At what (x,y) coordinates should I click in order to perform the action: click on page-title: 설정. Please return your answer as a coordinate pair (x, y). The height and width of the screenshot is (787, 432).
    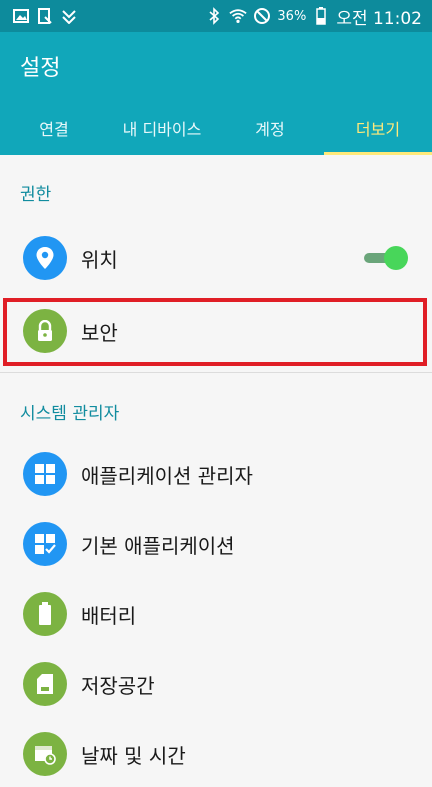
    Looking at the image, I should click on (40, 68).